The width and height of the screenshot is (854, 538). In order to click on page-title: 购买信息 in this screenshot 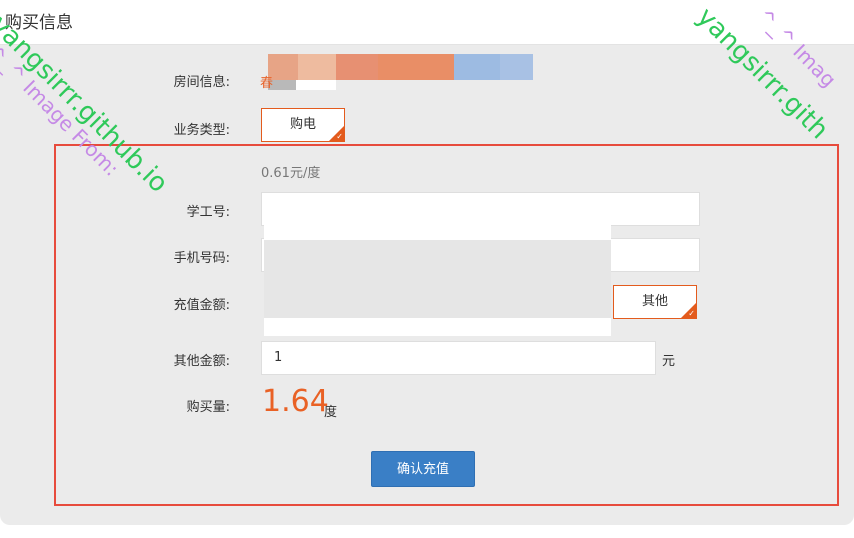, I will do `click(39, 23)`.